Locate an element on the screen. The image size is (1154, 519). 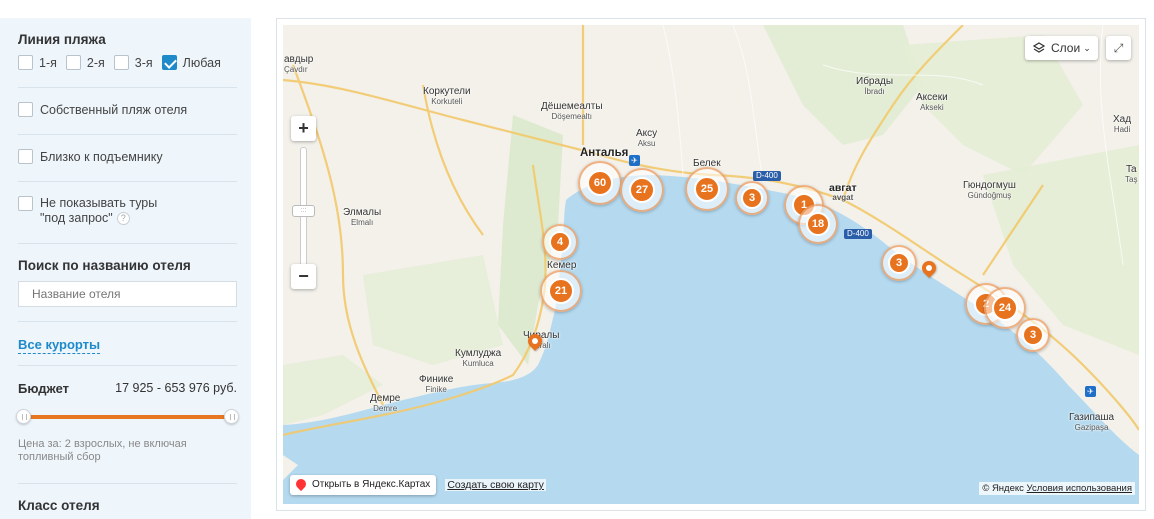
place-hadim: Хад Hadi is located at coordinates (1122, 124).